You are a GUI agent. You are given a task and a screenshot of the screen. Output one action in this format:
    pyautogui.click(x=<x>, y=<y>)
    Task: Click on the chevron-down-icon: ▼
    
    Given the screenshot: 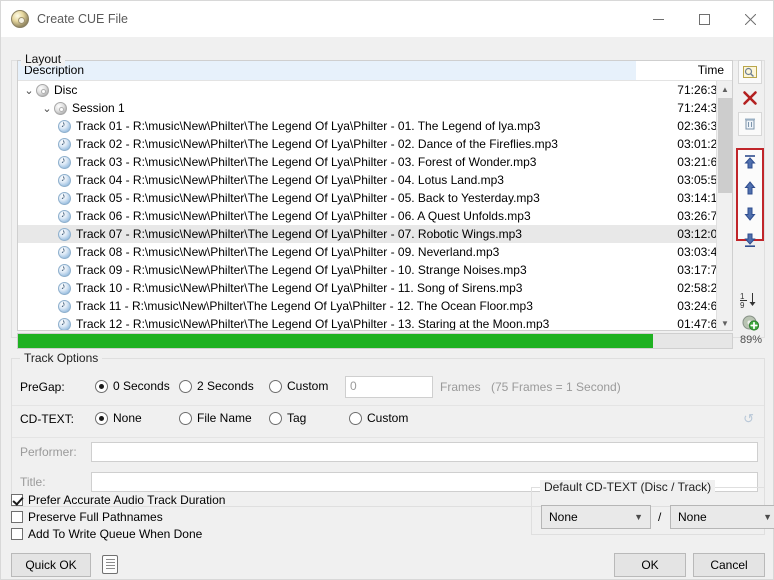 What is the action you would take?
    pyautogui.click(x=767, y=517)
    